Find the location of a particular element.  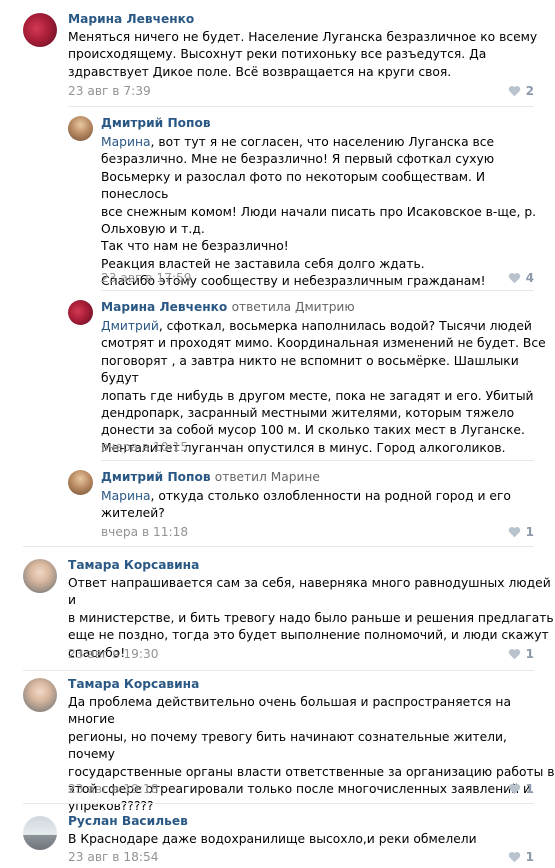

author-name: Марина Левченко ответила Дмитрию is located at coordinates (228, 307).